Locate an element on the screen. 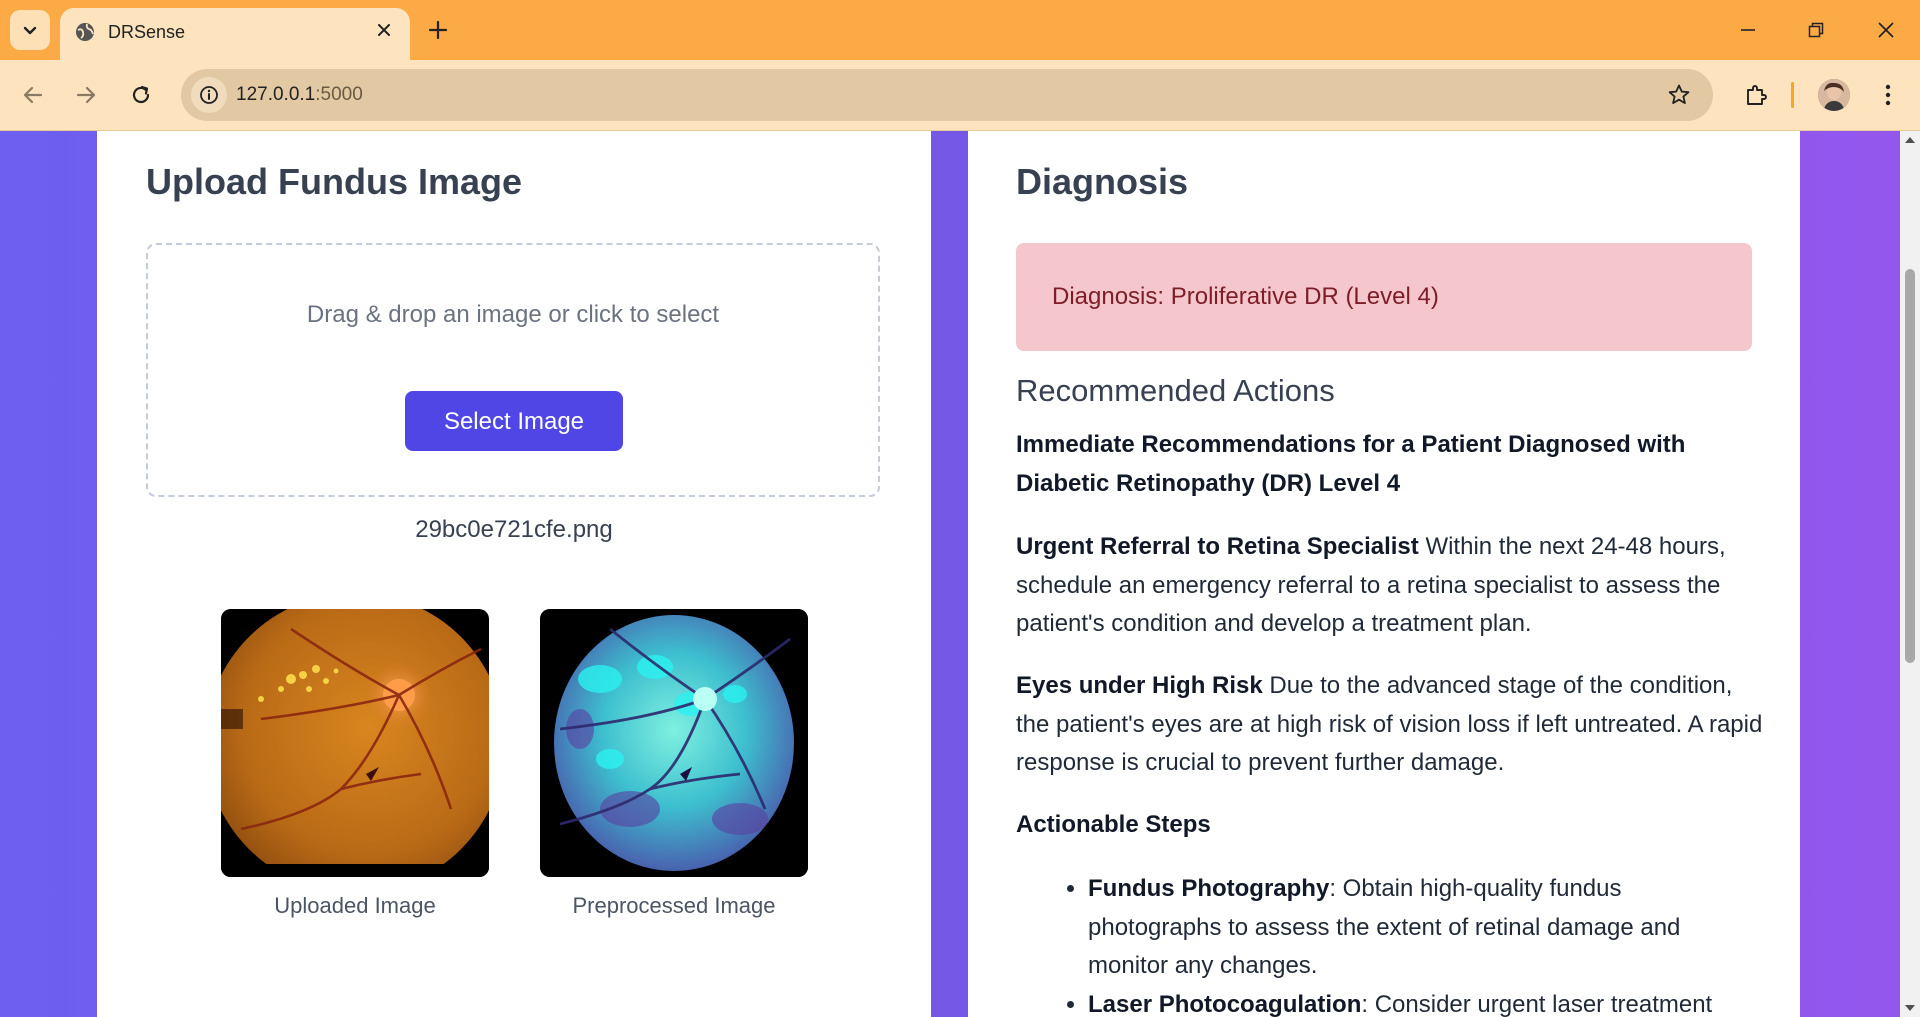 Image resolution: width=1920 pixels, height=1017 pixels. recommended-actions-title: Recommended Actions is located at coordinates (1175, 390).